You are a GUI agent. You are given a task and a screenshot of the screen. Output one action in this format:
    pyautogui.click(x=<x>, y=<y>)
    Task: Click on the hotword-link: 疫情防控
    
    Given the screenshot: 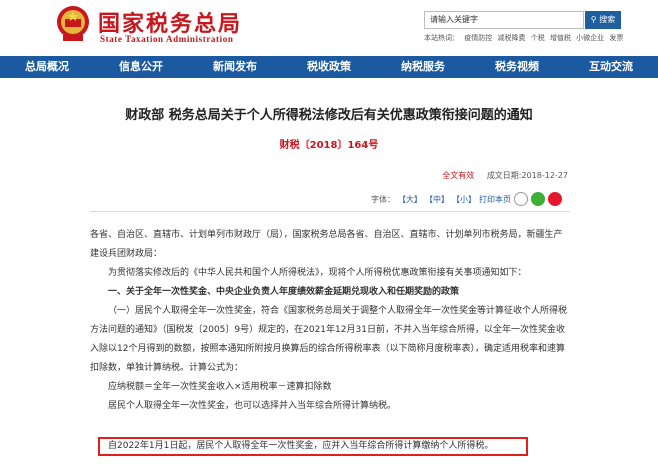 What is the action you would take?
    pyautogui.click(x=478, y=38)
    